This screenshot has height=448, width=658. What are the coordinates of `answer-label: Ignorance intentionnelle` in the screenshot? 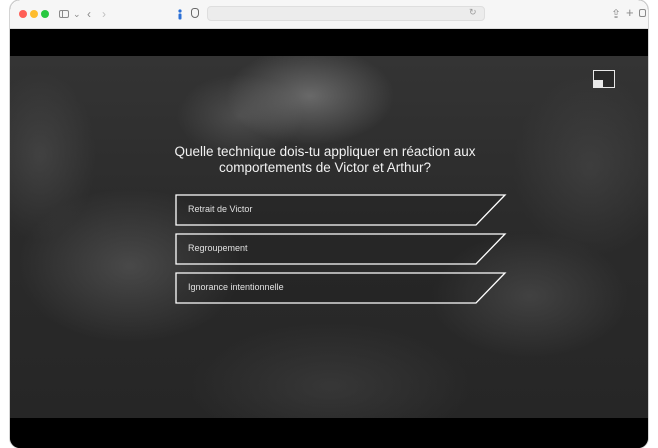 It's located at (236, 287).